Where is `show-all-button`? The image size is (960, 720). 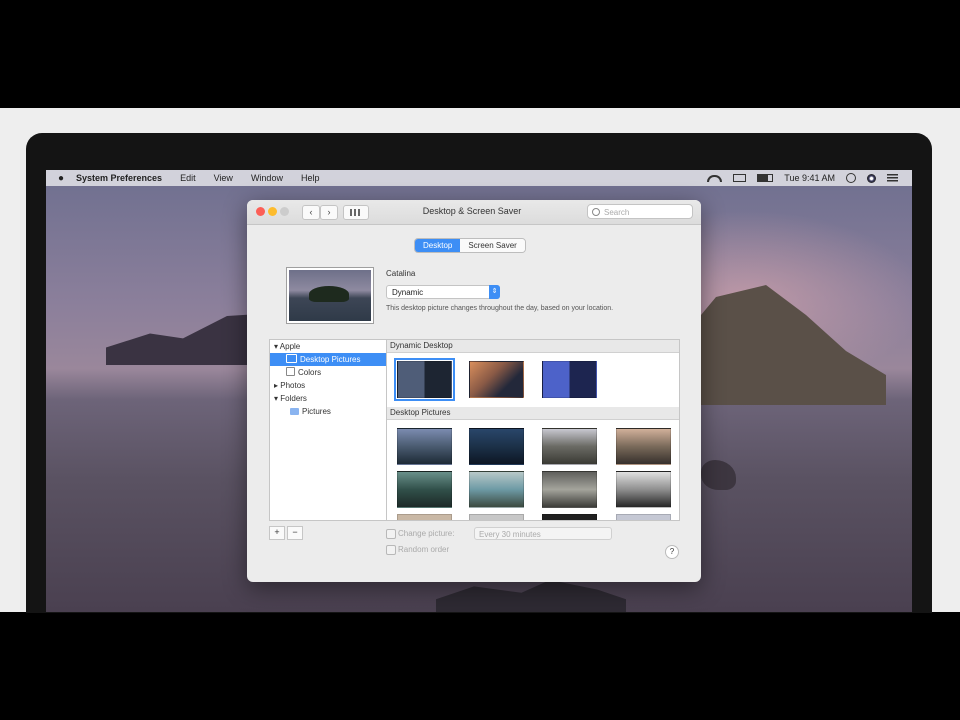 show-all-button is located at coordinates (356, 212).